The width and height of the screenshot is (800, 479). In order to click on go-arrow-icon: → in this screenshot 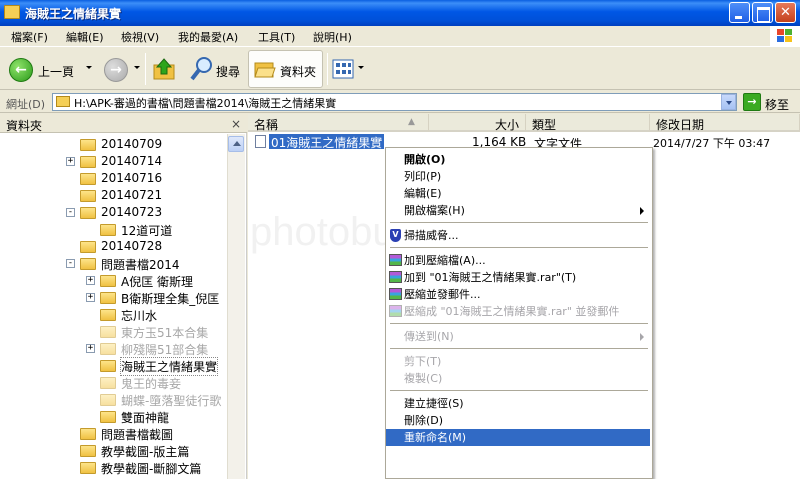, I will do `click(752, 102)`.